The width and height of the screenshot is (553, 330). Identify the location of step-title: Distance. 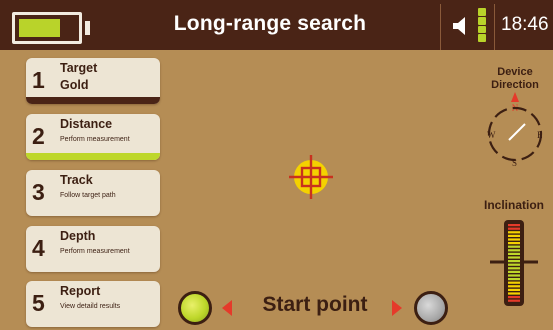
(86, 124).